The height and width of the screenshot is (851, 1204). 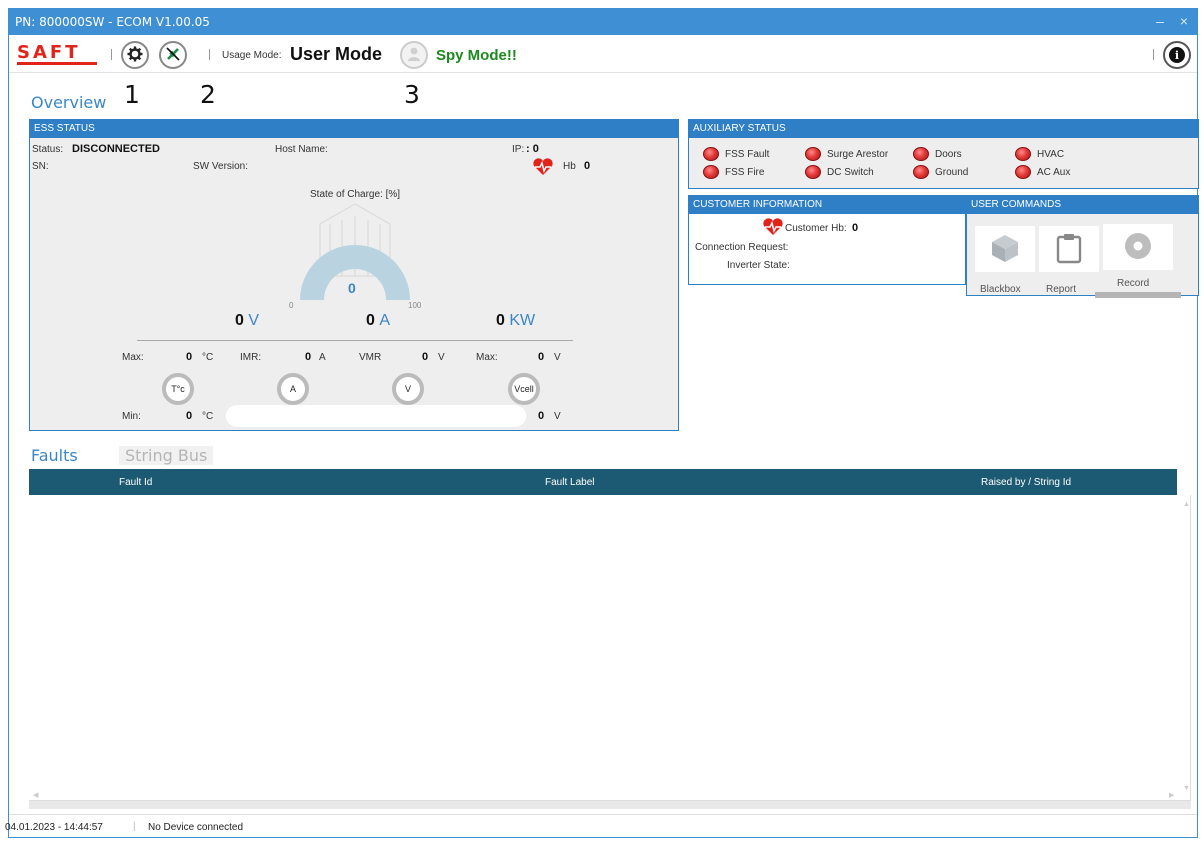 I want to click on title-bar: PN: 800000SW - ECOM V1.00.05 – ×, so click(x=603, y=22).